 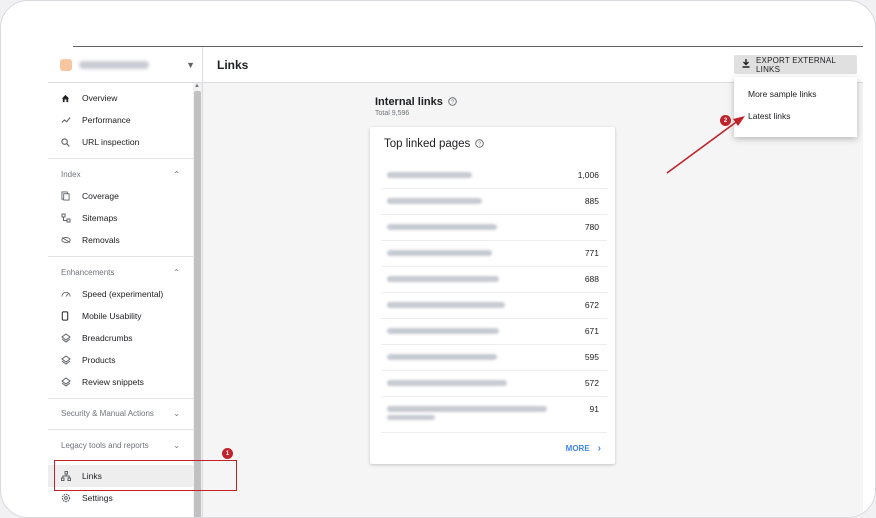 I want to click on section-security: Security & Manual Actions ⌄, so click(x=120, y=413).